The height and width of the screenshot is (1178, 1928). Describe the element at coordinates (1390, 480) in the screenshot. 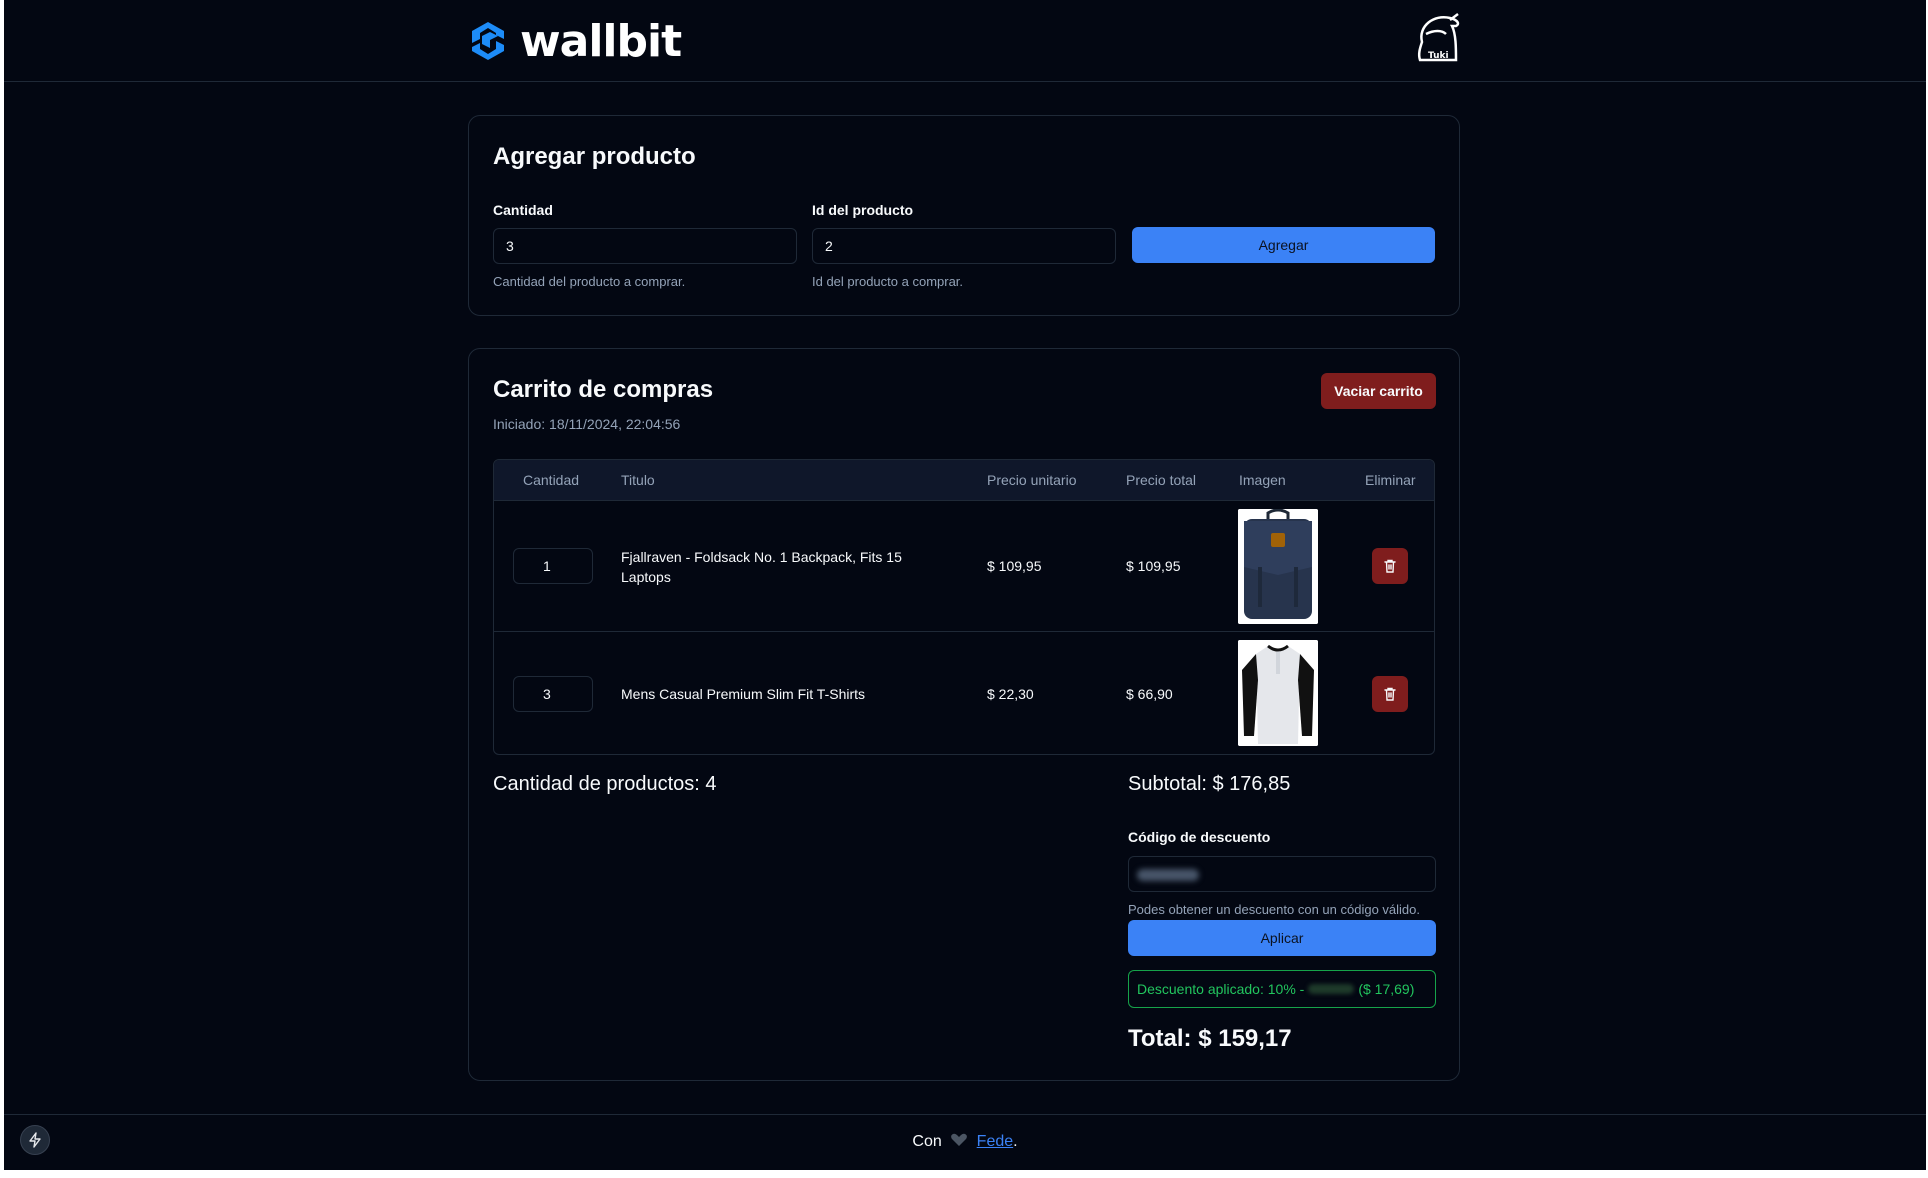

I see `column-header-delete: Eliminar` at that location.